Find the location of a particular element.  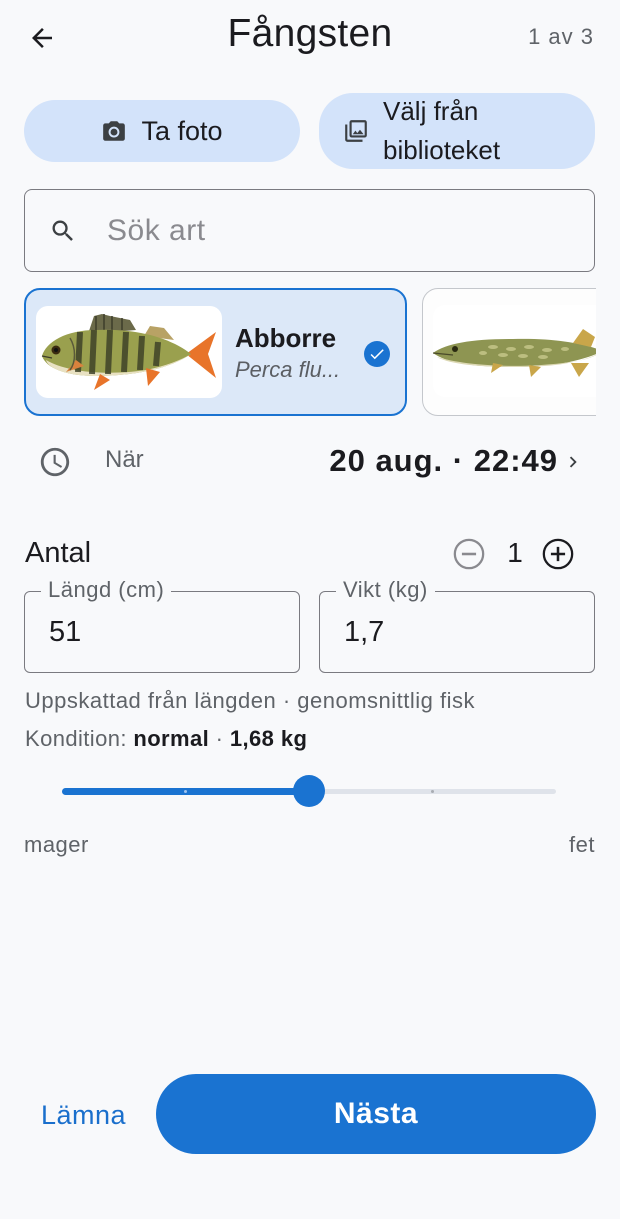

species-name: Abborre is located at coordinates (286, 338).